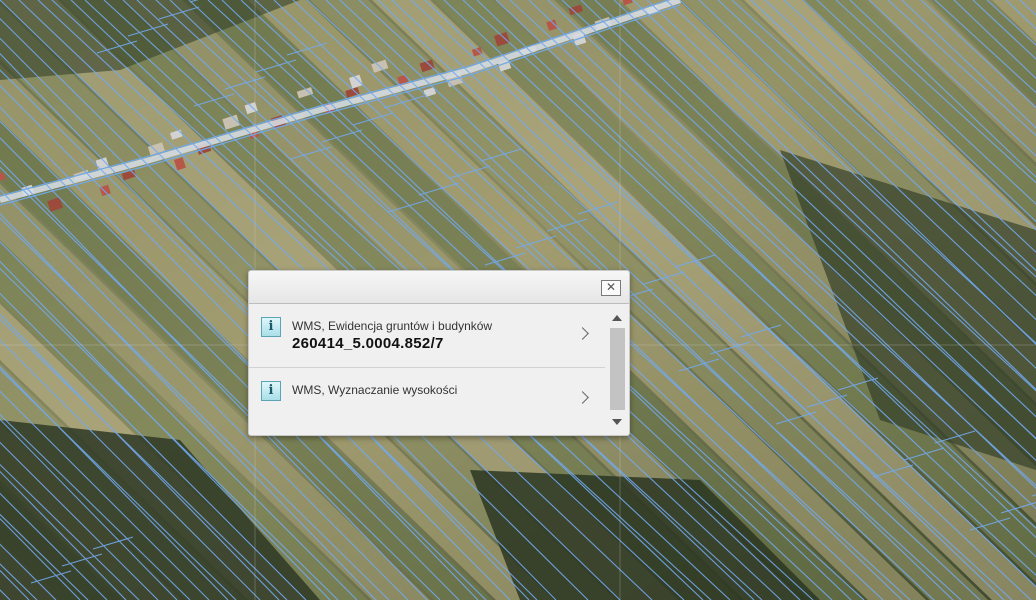  What do you see at coordinates (375, 390) in the screenshot?
I see `result-source-title: WMS, Wyznaczanie wysokości` at bounding box center [375, 390].